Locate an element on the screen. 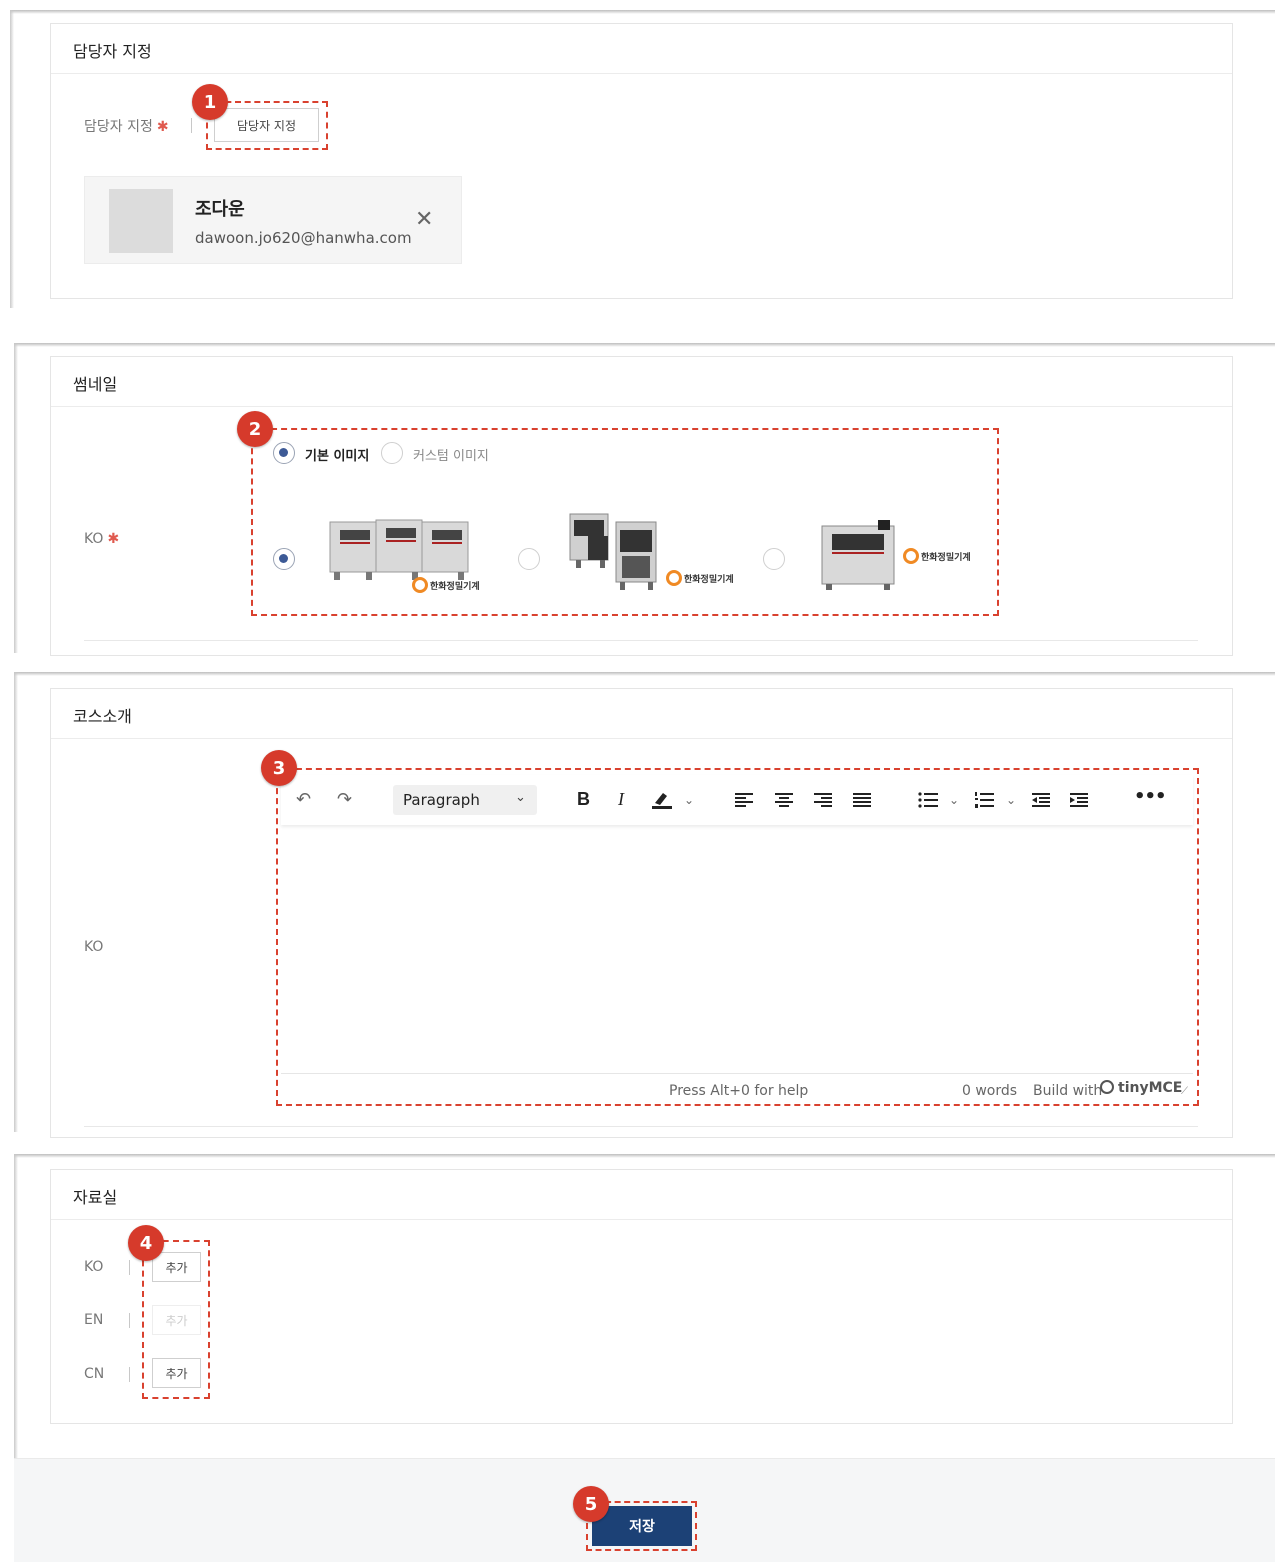 The width and height of the screenshot is (1275, 1562). course-intro-lang-label: KO is located at coordinates (94, 947).